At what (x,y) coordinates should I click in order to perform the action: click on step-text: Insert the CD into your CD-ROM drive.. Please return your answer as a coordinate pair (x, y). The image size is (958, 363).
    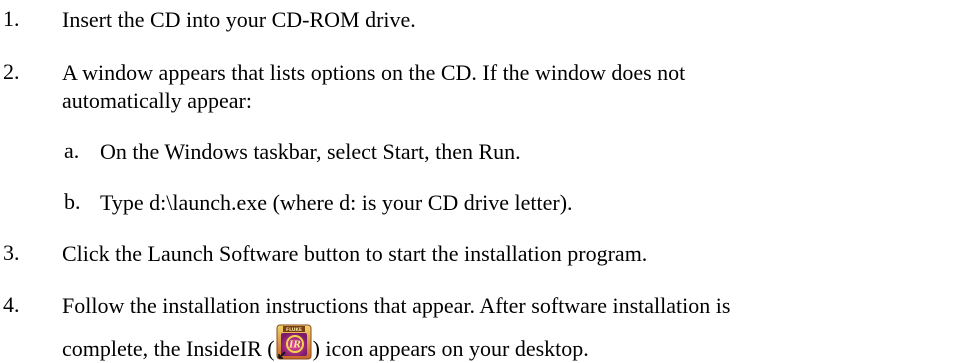
    Looking at the image, I should click on (239, 19).